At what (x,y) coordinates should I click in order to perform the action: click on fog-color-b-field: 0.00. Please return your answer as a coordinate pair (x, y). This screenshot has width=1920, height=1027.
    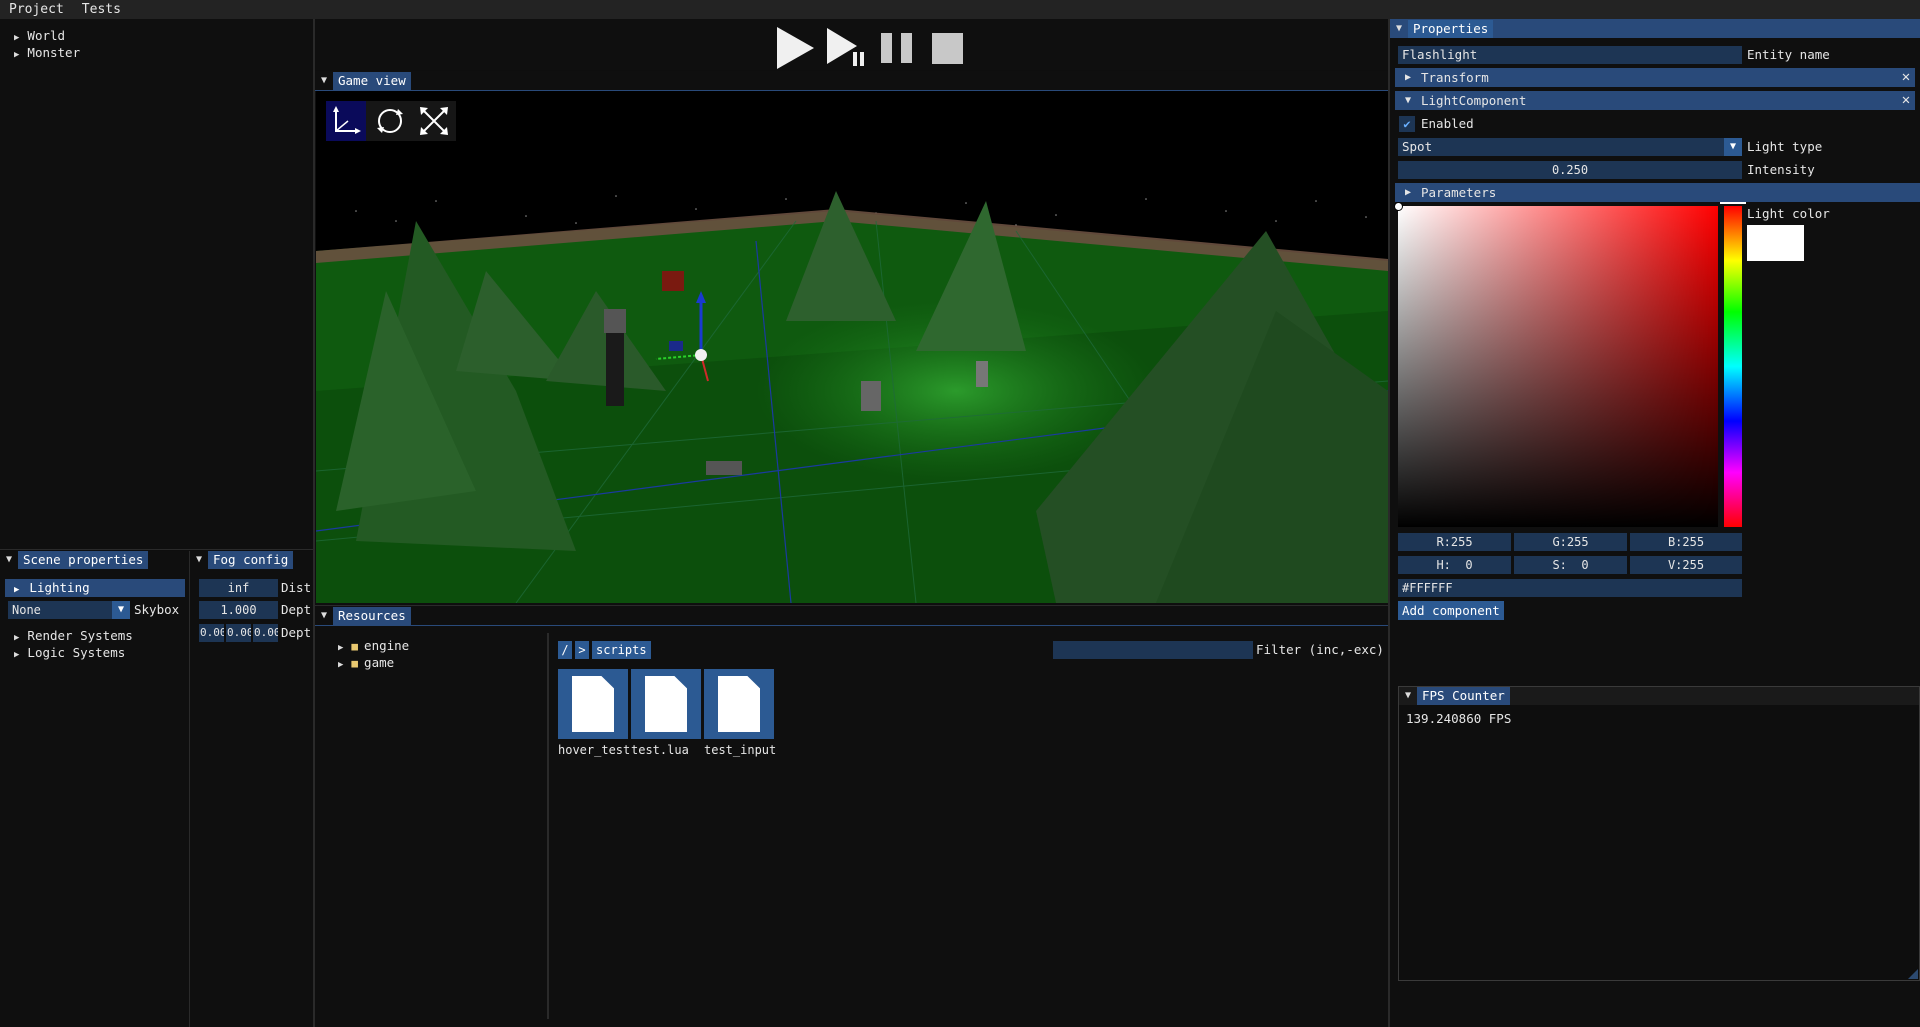
    Looking at the image, I should click on (265, 633).